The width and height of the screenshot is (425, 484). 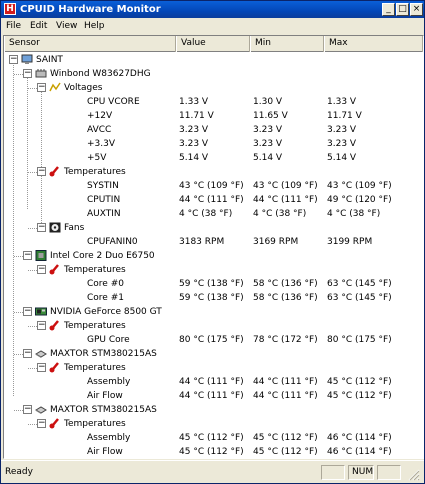 I want to click on sensor-row: +12V 11.71 V 11.65 V 11.71 V, so click(x=213, y=116).